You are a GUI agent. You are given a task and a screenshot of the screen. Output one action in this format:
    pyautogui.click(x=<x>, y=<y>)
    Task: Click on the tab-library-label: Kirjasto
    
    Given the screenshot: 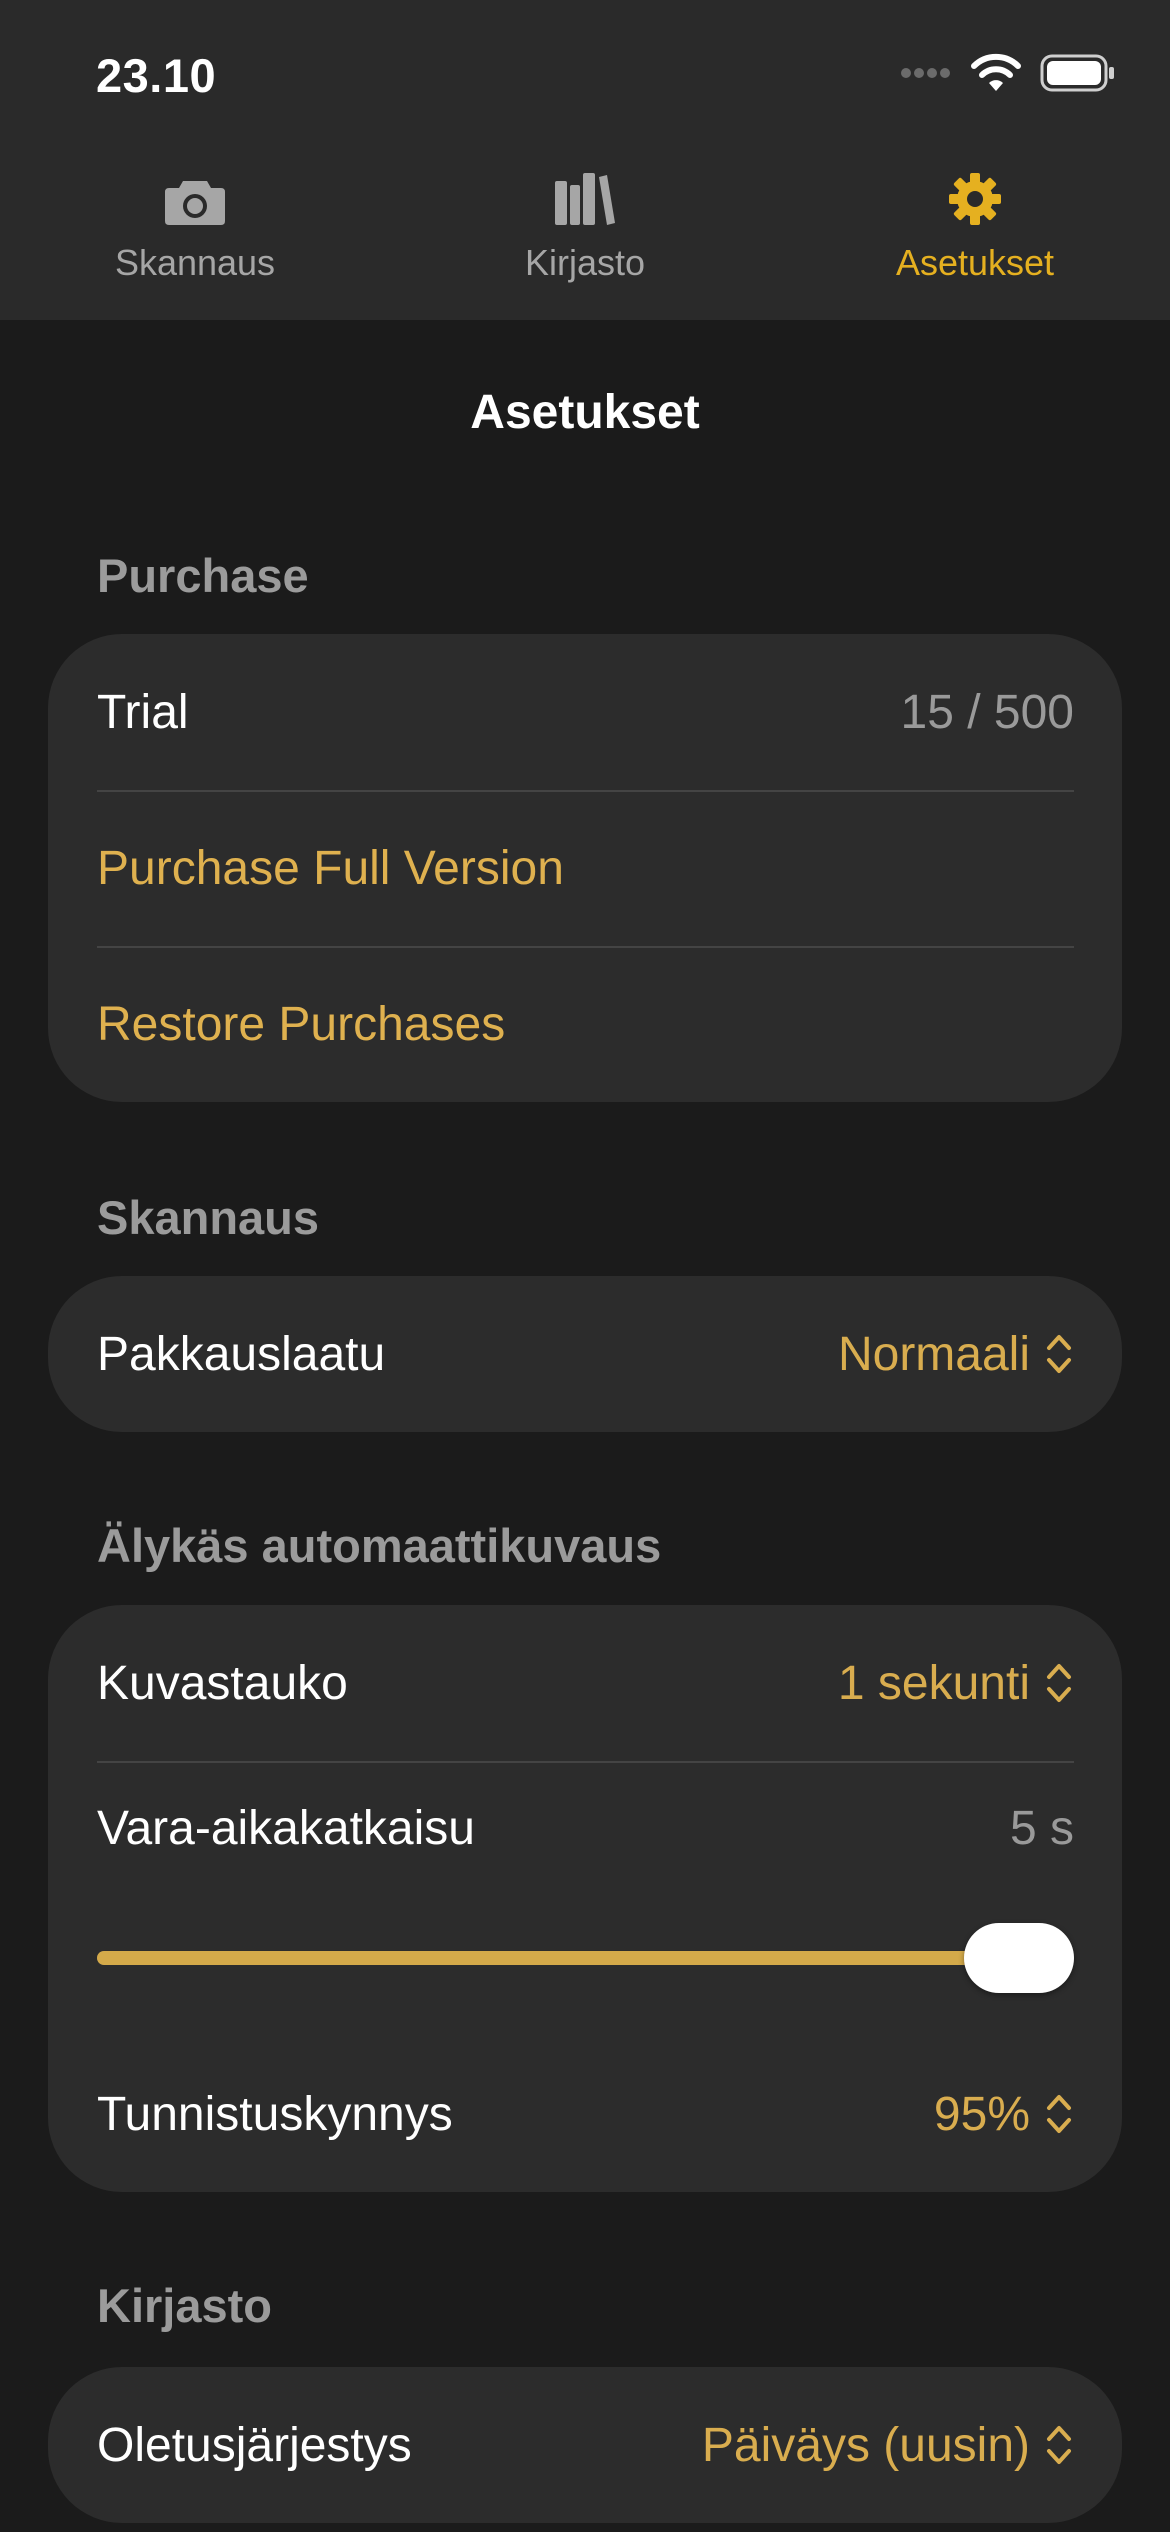 What is the action you would take?
    pyautogui.click(x=585, y=262)
    